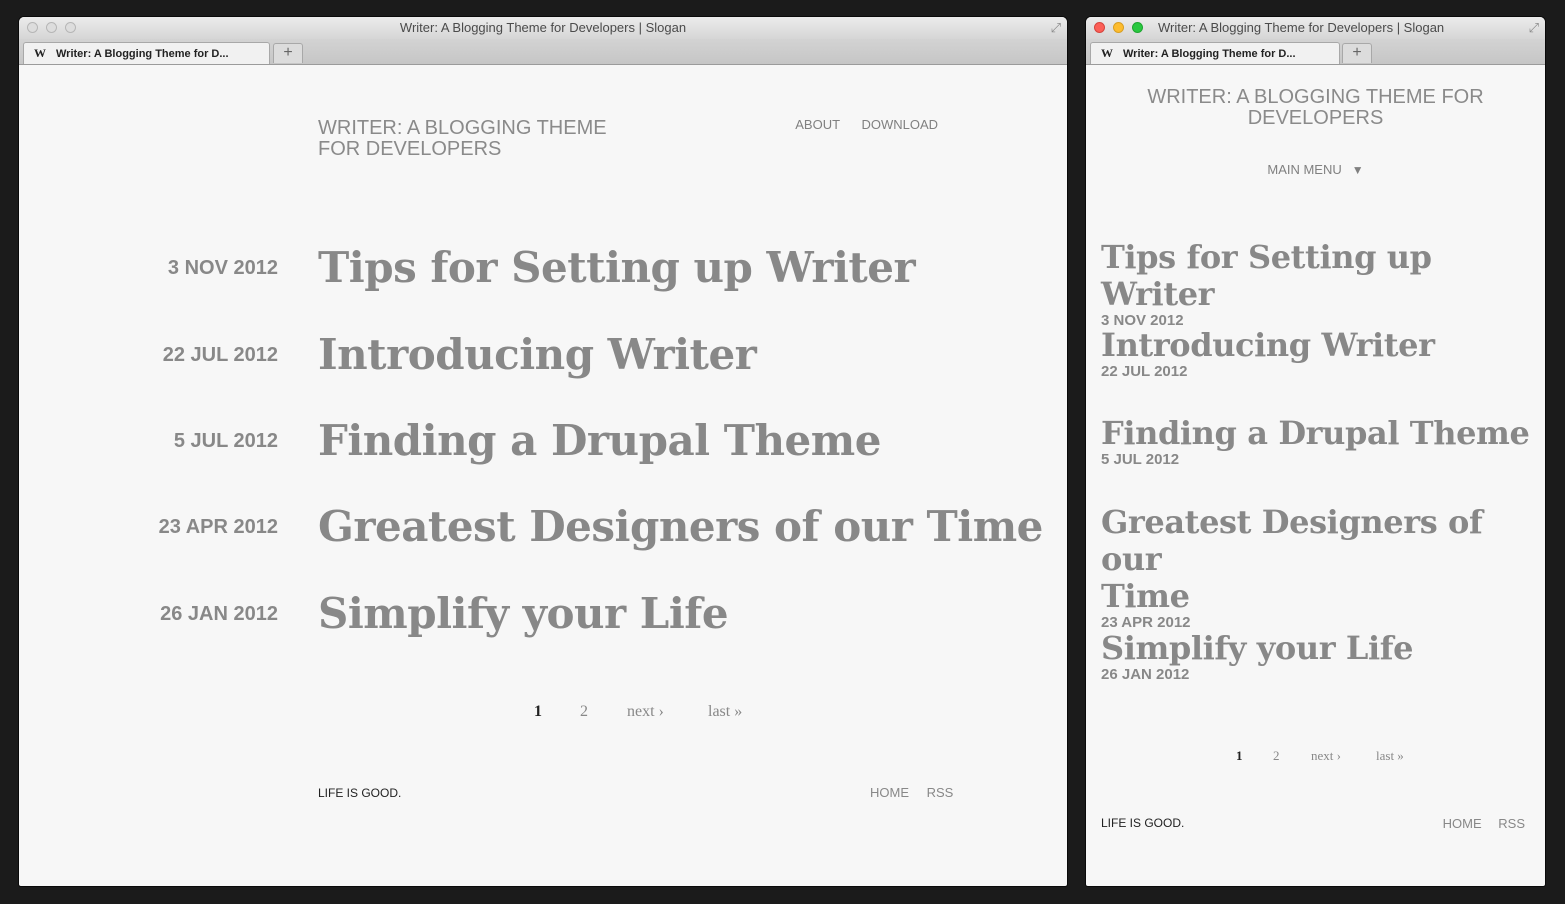 Image resolution: width=1565 pixels, height=904 pixels. I want to click on post-date: 23 APR 2012, so click(218, 527).